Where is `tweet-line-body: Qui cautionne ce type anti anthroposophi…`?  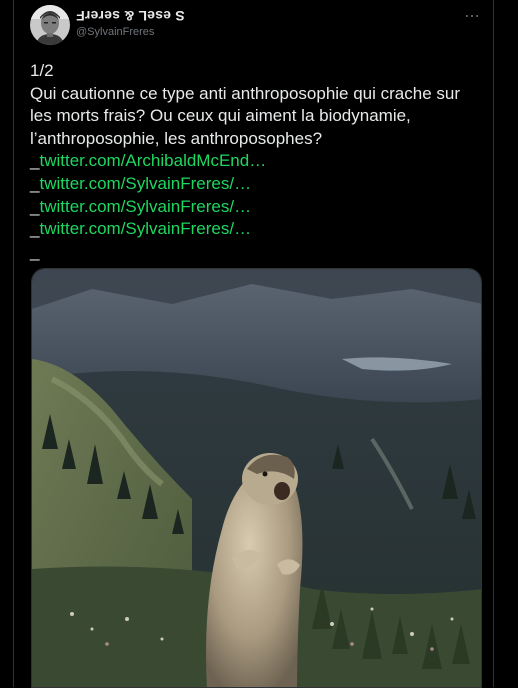 tweet-line-body: Qui cautionne ce type anti anthroposophi… is located at coordinates (245, 115).